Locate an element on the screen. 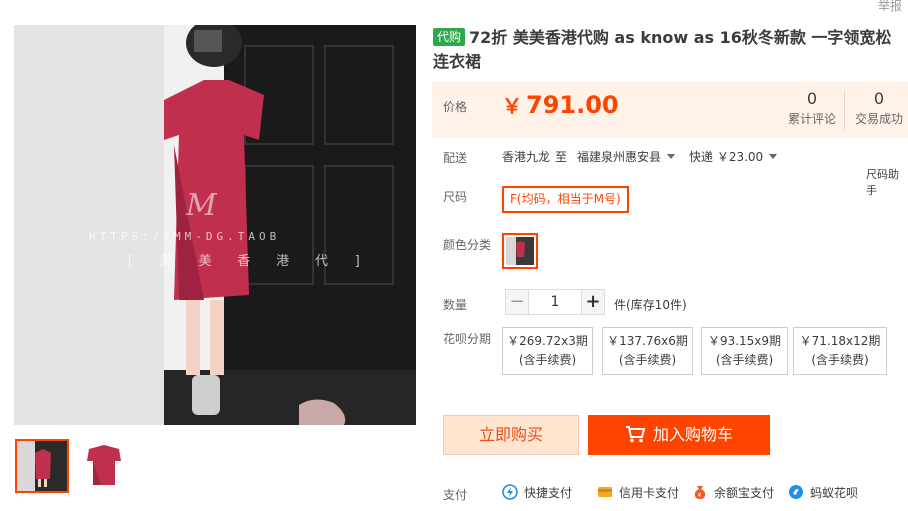 The height and width of the screenshot is (511, 908). stock-info: 件(库存10件) is located at coordinates (650, 305).